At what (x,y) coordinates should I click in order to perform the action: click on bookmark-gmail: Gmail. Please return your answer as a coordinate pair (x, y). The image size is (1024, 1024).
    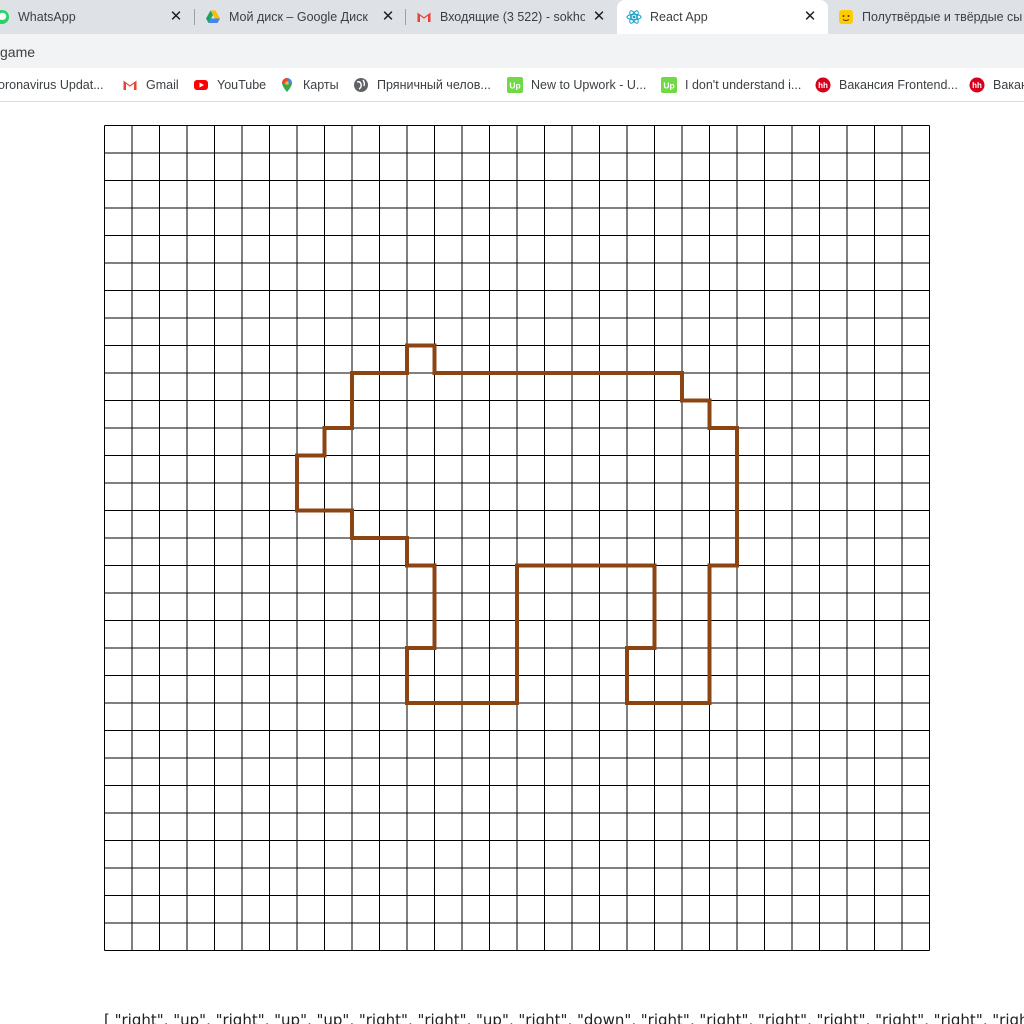
    Looking at the image, I should click on (150, 84).